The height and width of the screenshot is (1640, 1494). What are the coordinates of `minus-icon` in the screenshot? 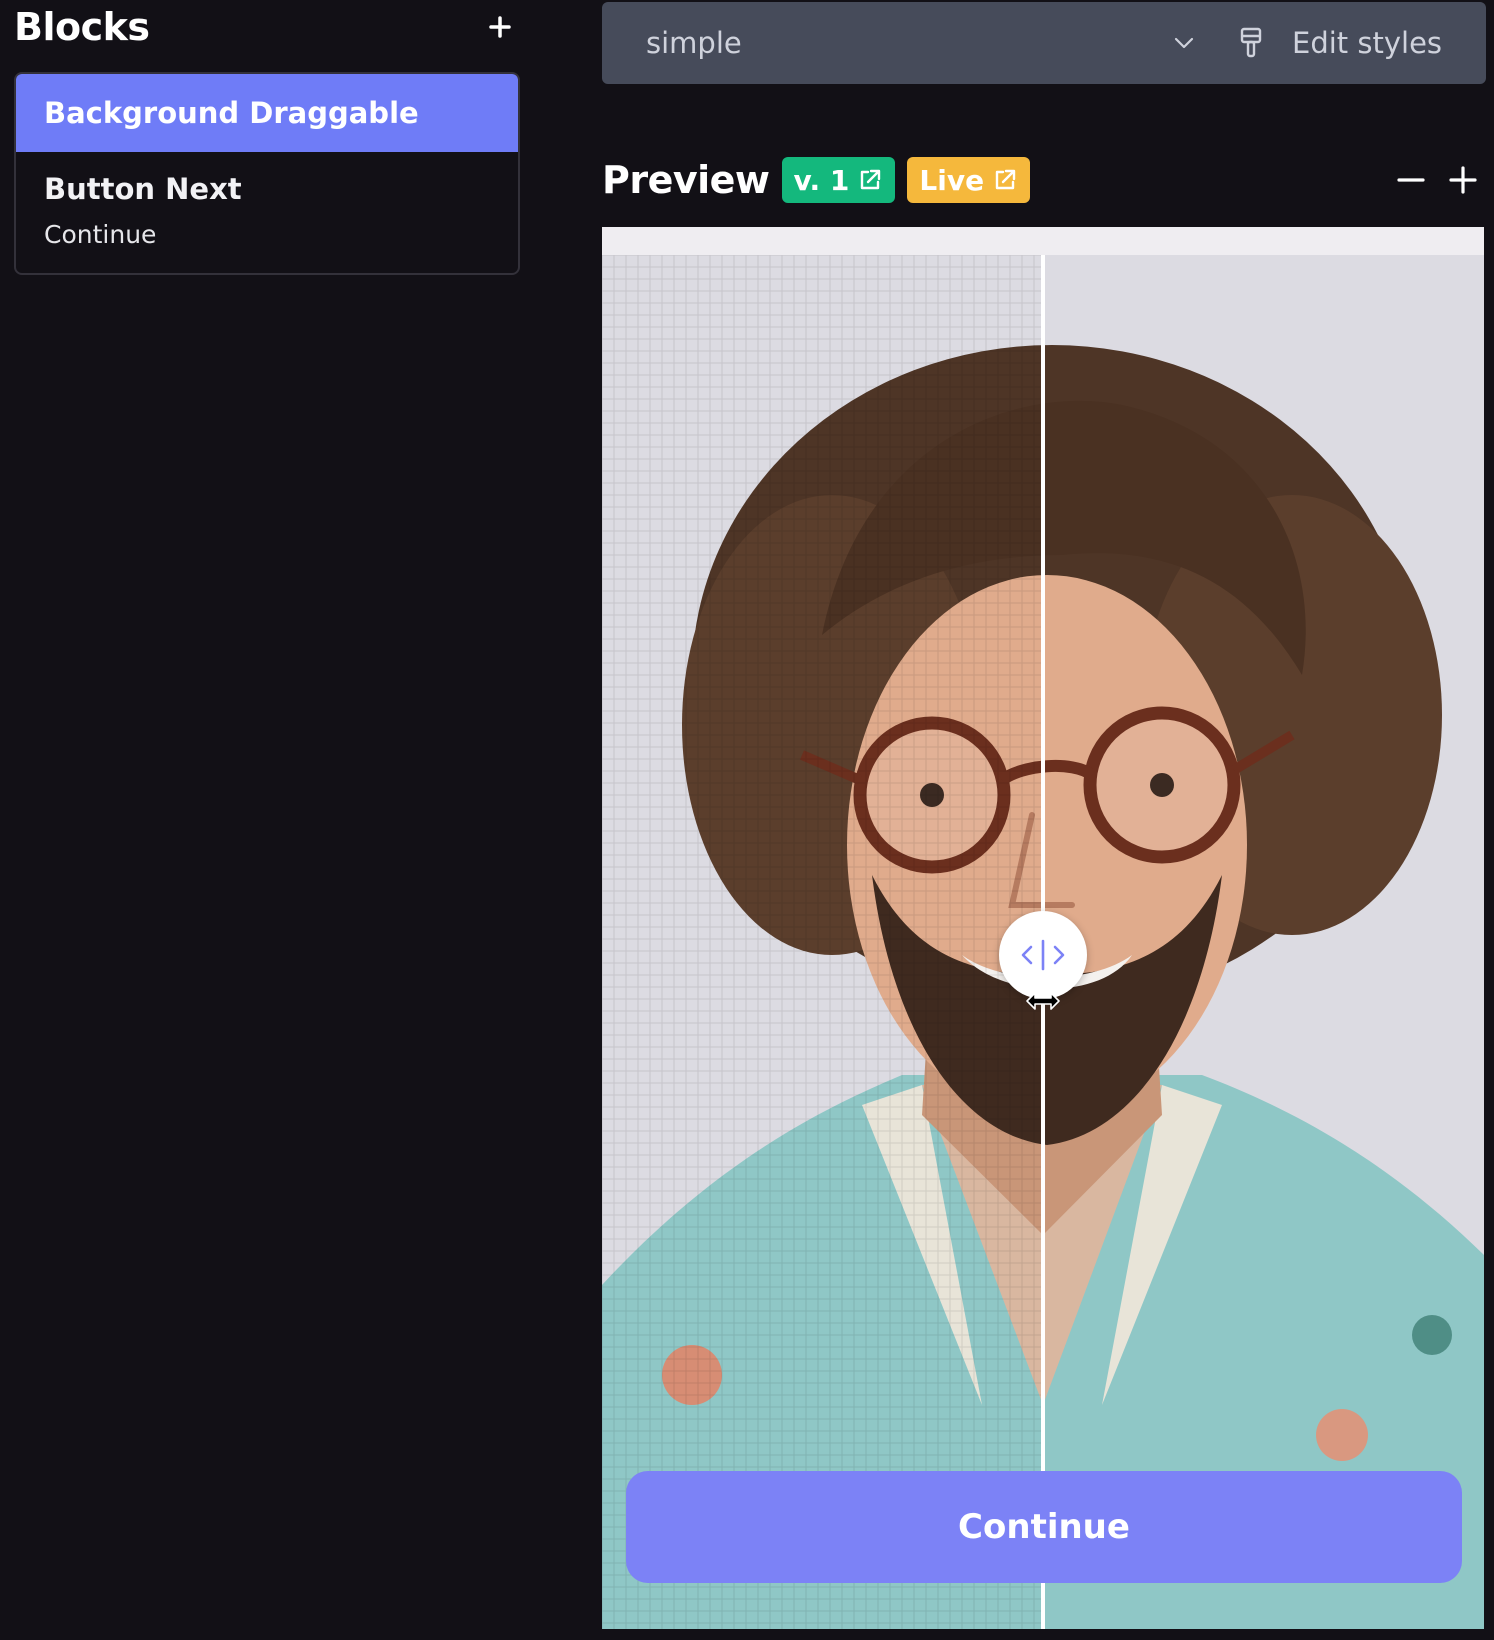 It's located at (1411, 180).